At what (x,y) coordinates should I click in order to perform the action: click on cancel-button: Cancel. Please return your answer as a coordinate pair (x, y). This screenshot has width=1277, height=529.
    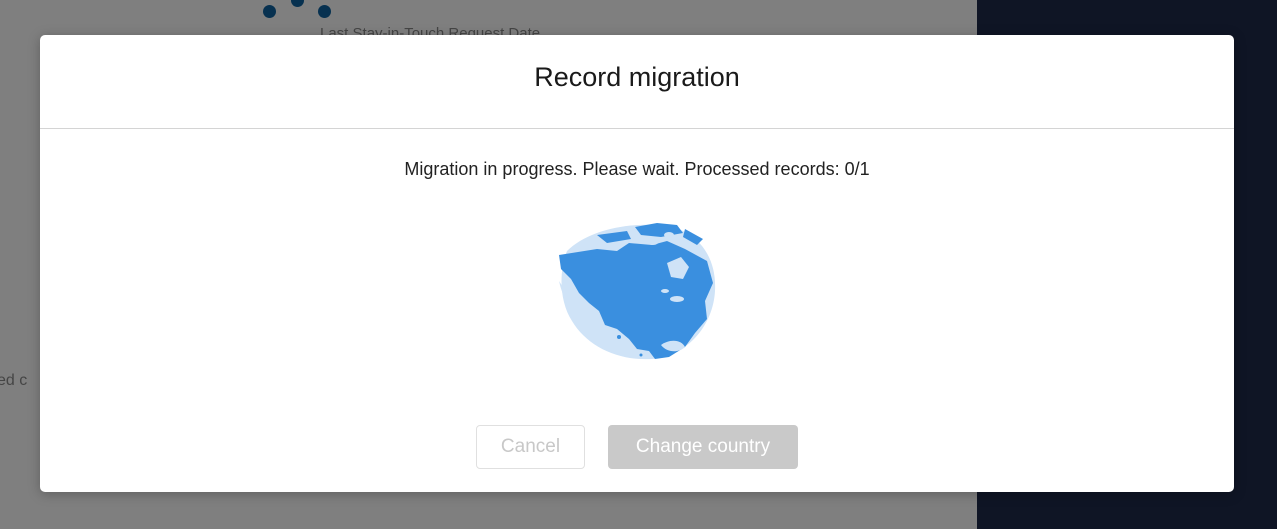
    Looking at the image, I should click on (530, 447).